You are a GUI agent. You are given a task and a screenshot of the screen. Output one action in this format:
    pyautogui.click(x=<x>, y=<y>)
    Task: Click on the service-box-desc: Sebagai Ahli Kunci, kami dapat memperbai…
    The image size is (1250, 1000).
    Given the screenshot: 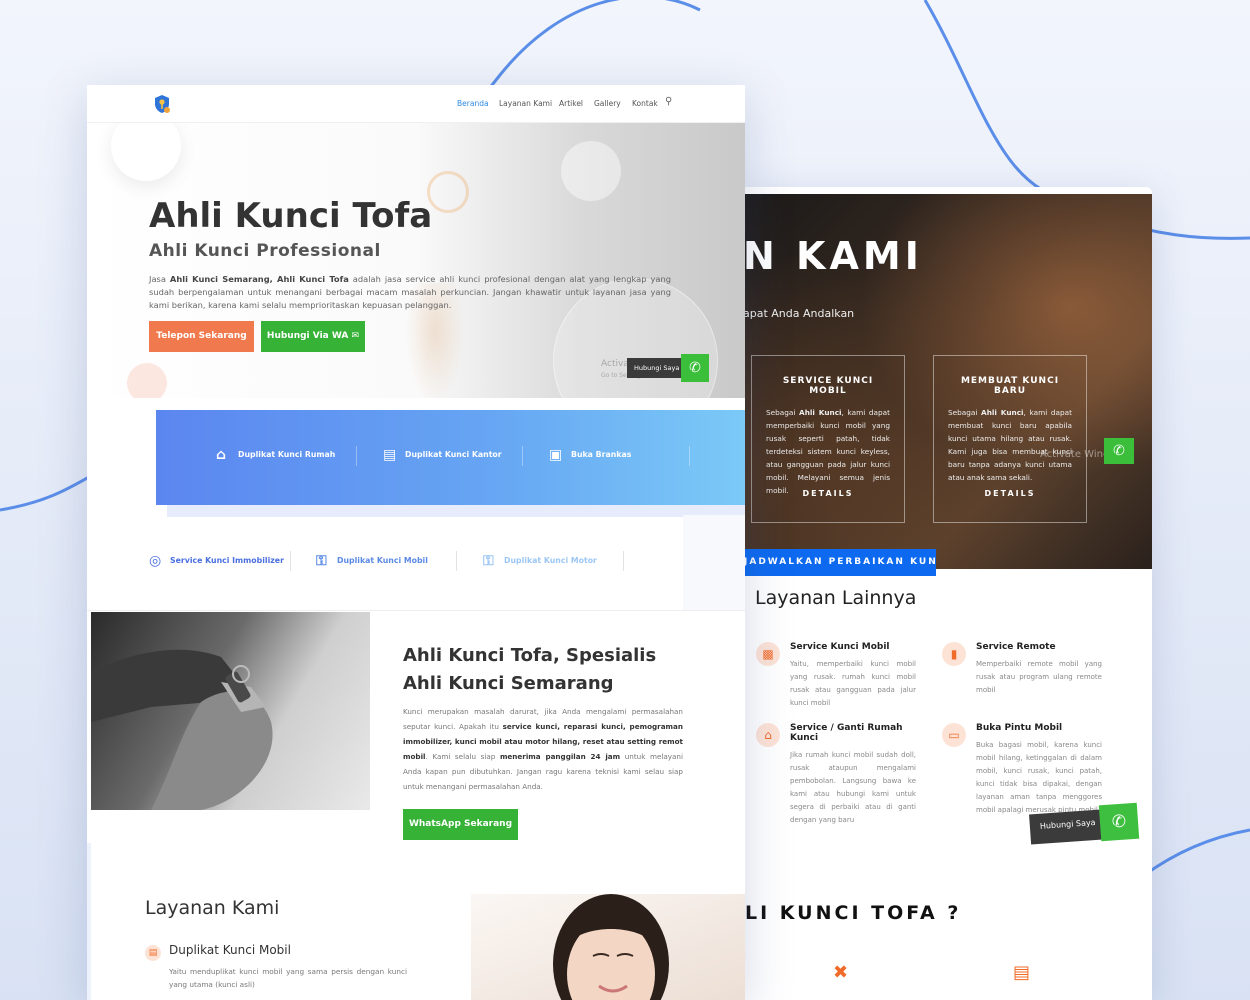 What is the action you would take?
    pyautogui.click(x=828, y=451)
    